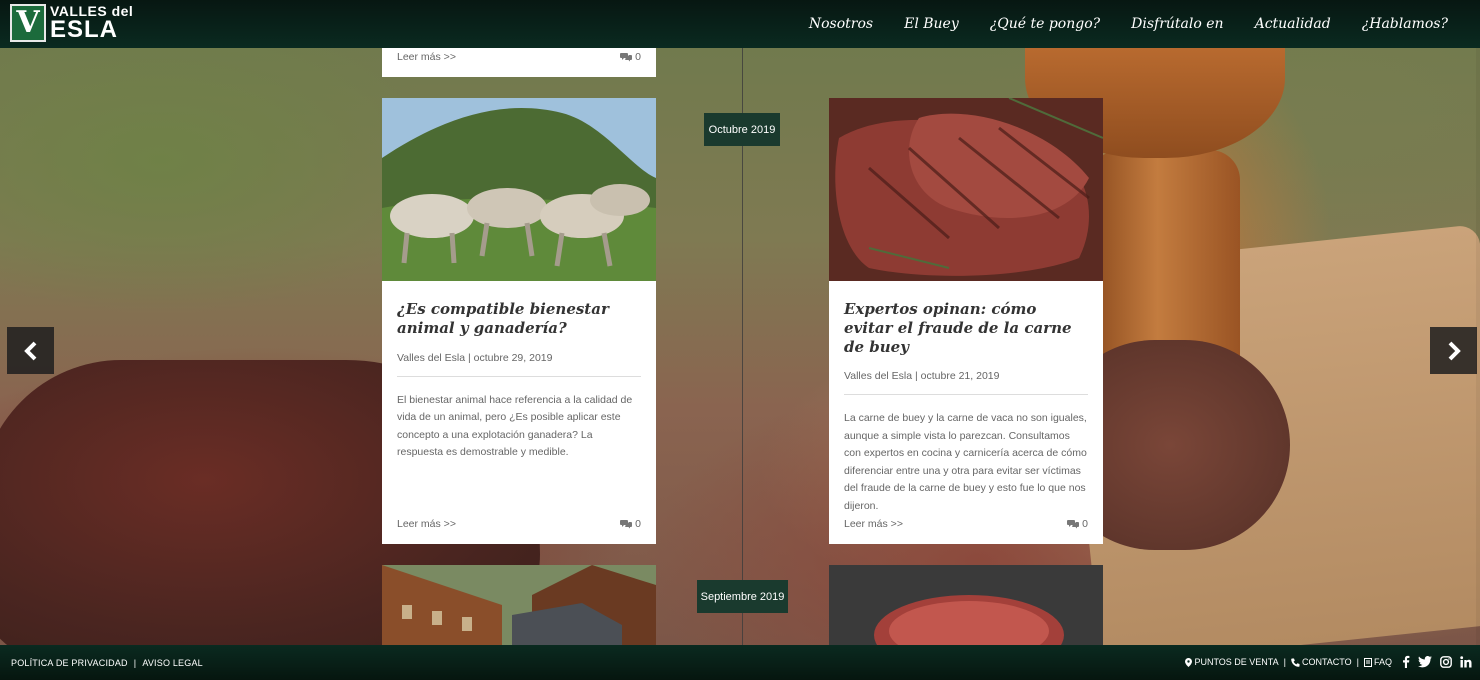  Describe the element at coordinates (742, 596) in the screenshot. I see `date-badge-september: Septiembre 2019` at that location.